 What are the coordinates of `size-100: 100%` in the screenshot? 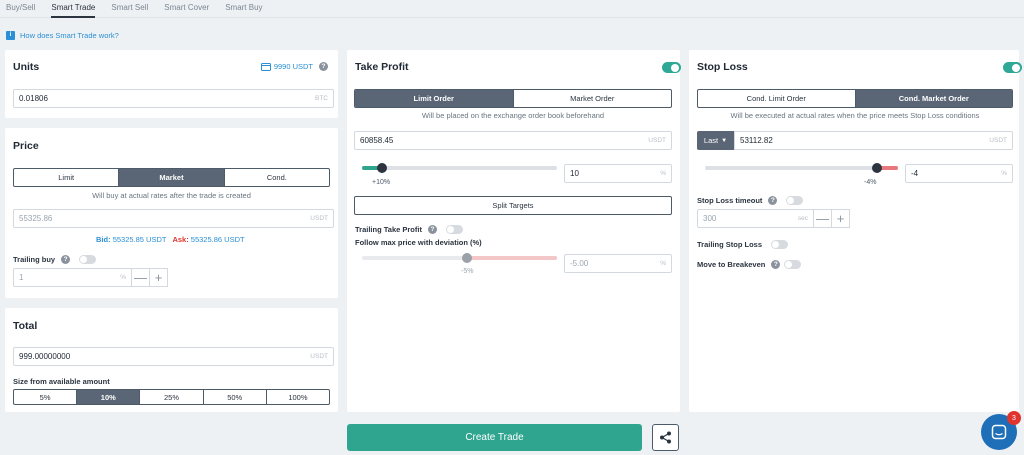 It's located at (298, 397).